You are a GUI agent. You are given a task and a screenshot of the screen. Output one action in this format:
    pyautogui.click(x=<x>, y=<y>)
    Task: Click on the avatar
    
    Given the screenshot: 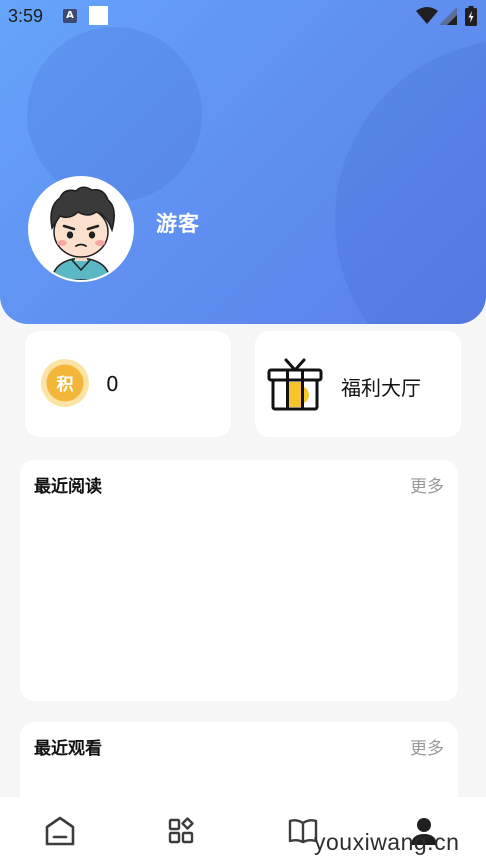 What is the action you would take?
    pyautogui.click(x=81, y=229)
    